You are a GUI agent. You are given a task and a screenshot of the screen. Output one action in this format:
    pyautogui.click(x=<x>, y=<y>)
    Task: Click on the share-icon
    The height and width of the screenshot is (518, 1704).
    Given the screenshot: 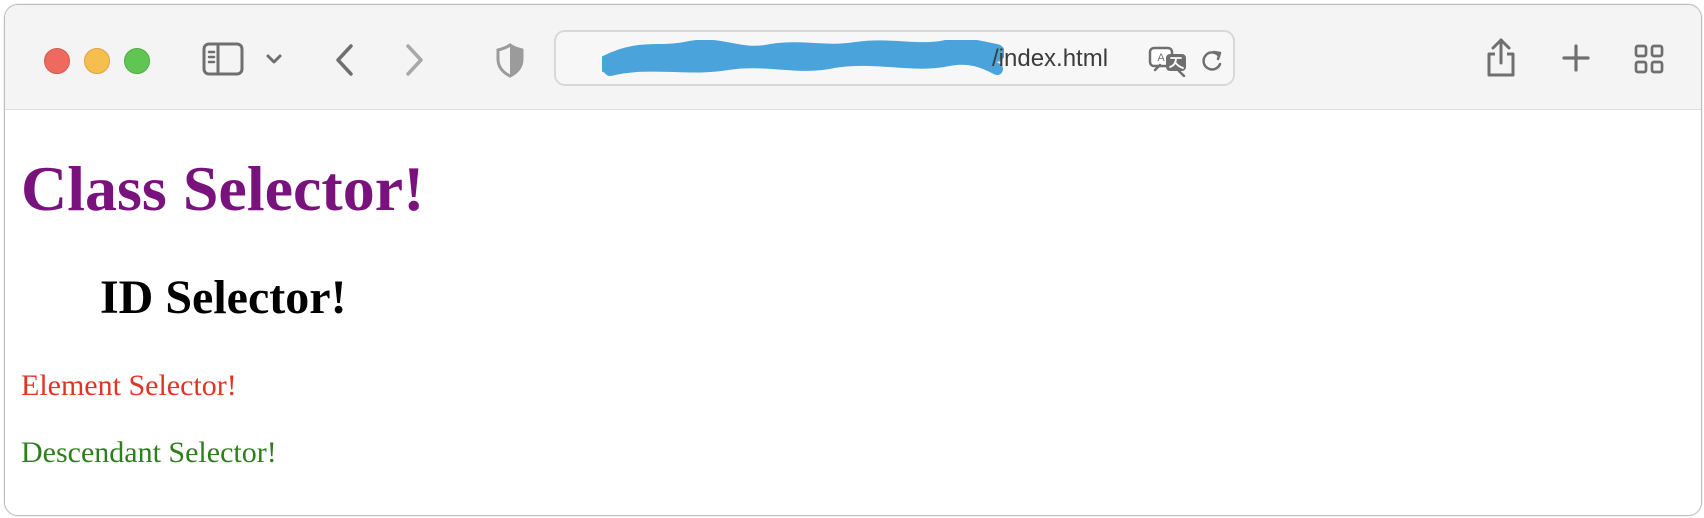 What is the action you would take?
    pyautogui.click(x=1501, y=58)
    